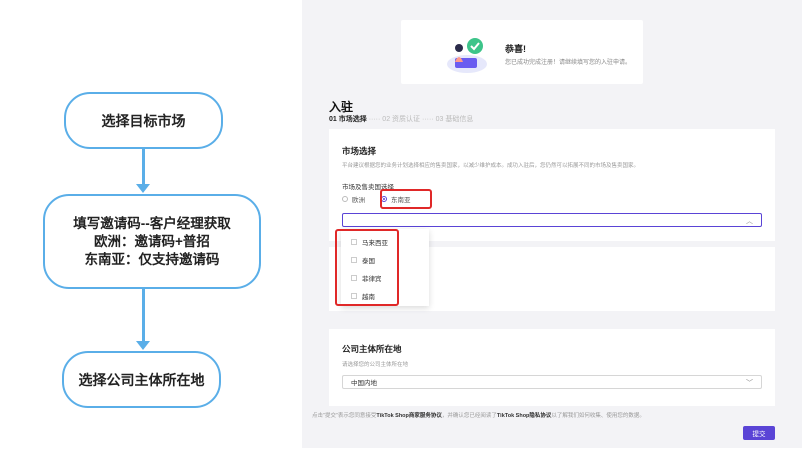  Describe the element at coordinates (749, 383) in the screenshot. I see `chevron-down-icon: ﹀` at that location.